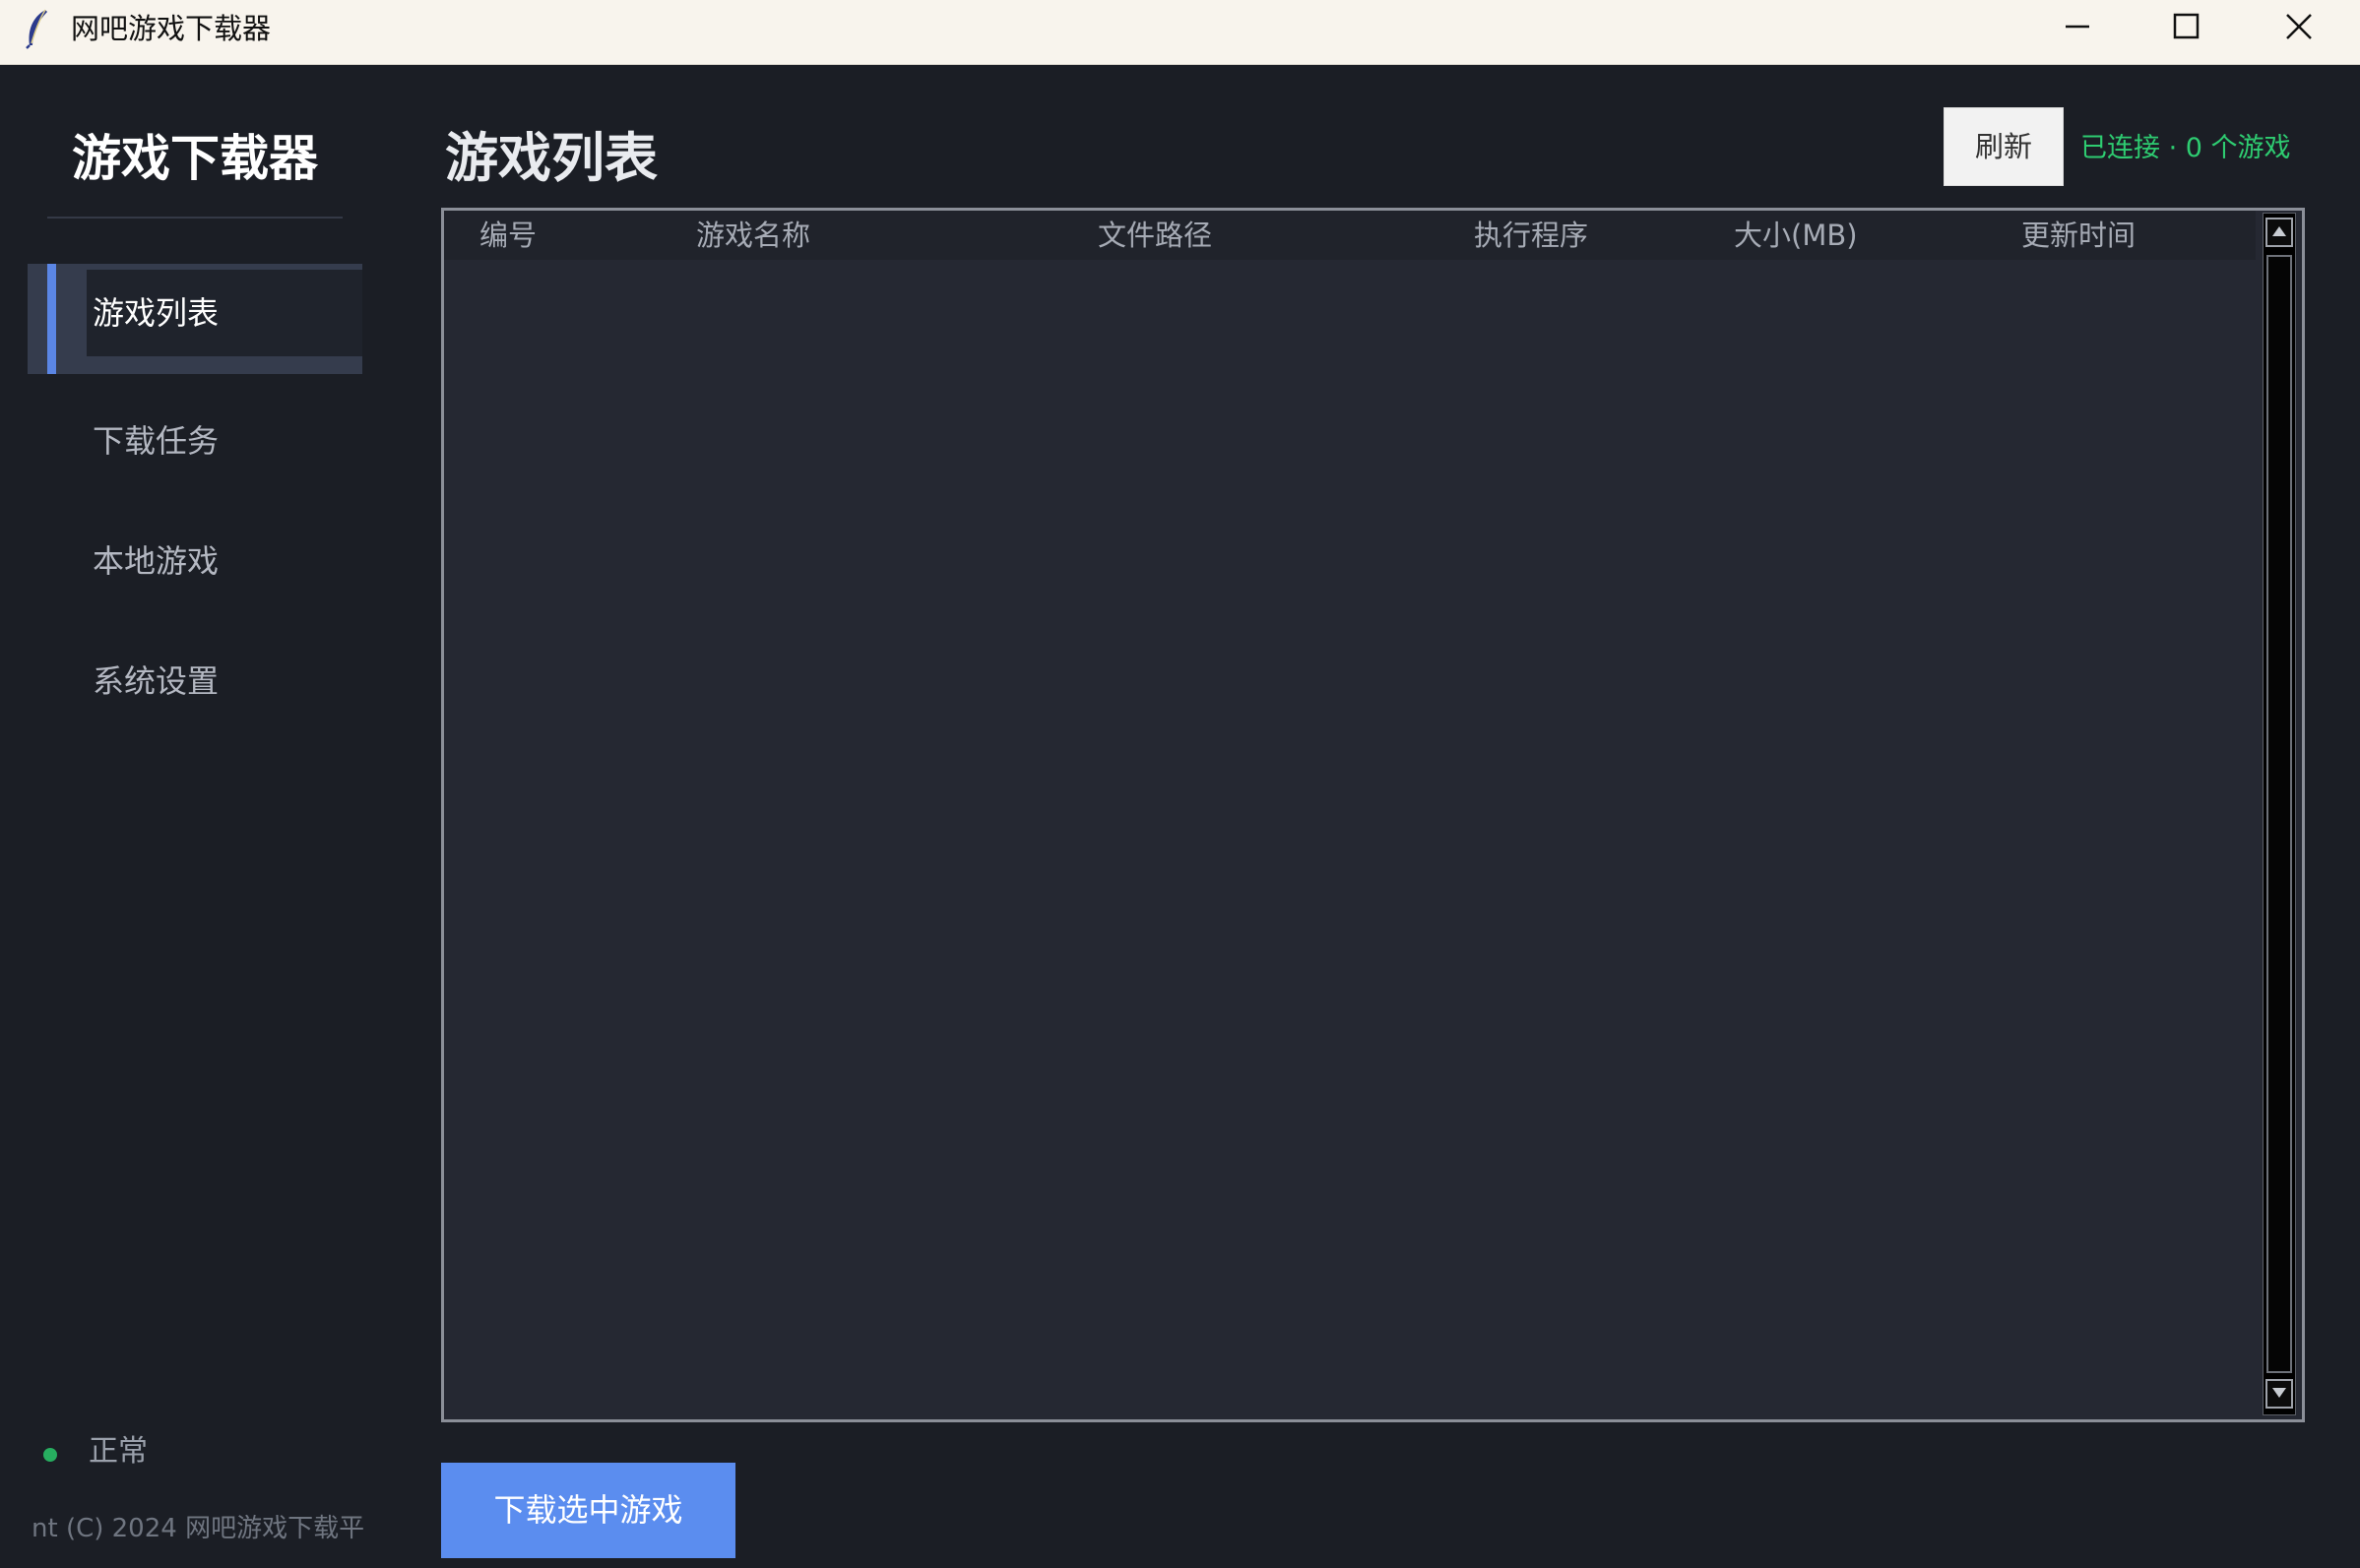 Image resolution: width=2360 pixels, height=1568 pixels. What do you see at coordinates (2004, 146) in the screenshot?
I see `refresh-button: 刷新` at bounding box center [2004, 146].